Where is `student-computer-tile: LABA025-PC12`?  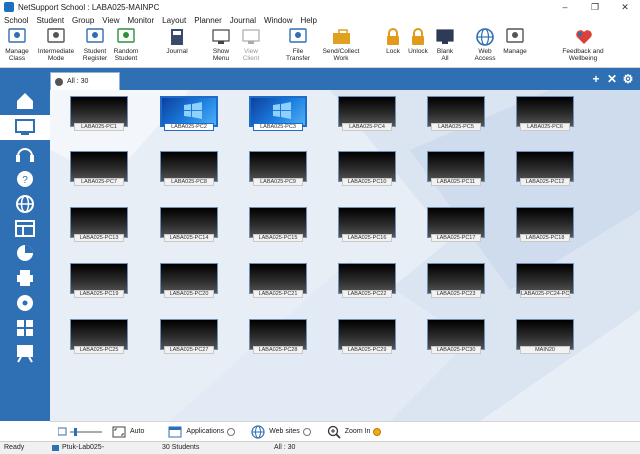
student-computer-tile: LABA025-PC12 is located at coordinates (545, 170).